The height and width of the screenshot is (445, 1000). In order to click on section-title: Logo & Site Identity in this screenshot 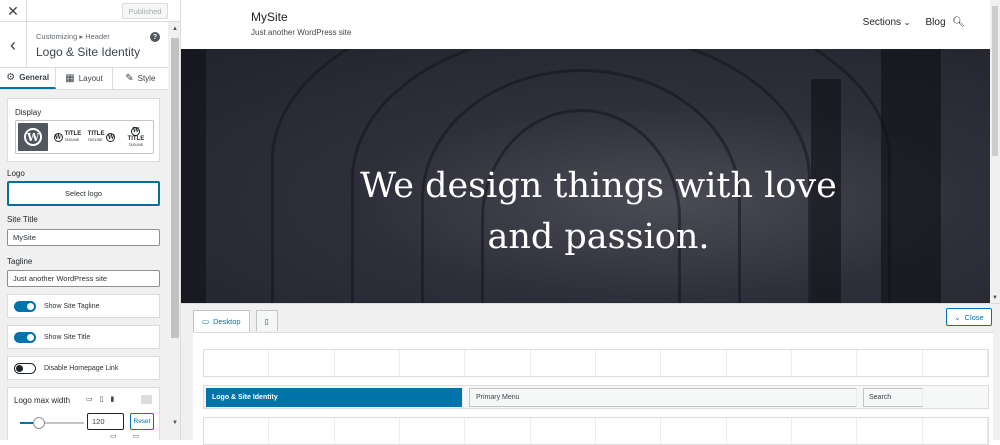, I will do `click(88, 52)`.